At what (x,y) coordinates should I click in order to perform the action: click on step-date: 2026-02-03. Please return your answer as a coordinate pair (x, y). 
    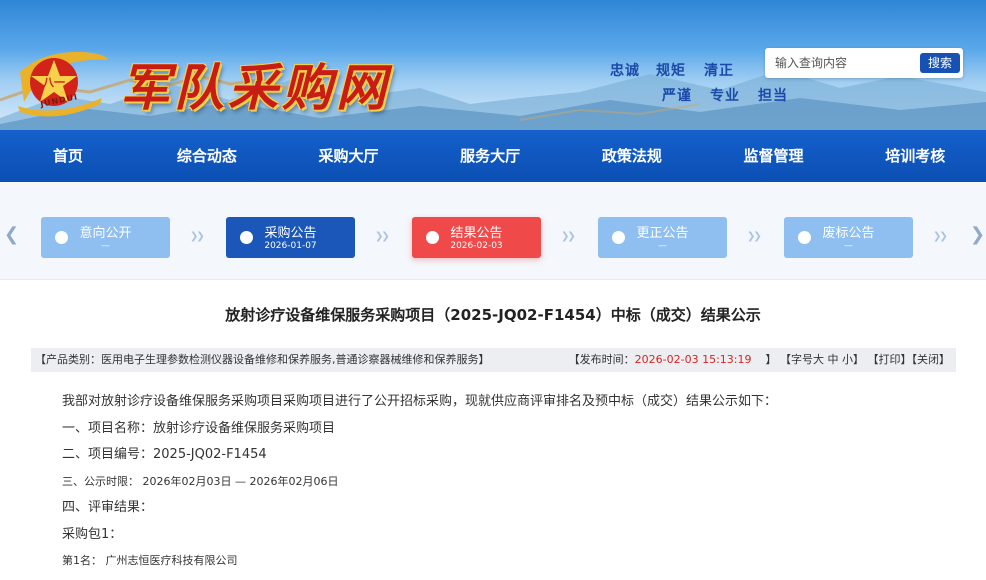
    Looking at the image, I should click on (476, 246).